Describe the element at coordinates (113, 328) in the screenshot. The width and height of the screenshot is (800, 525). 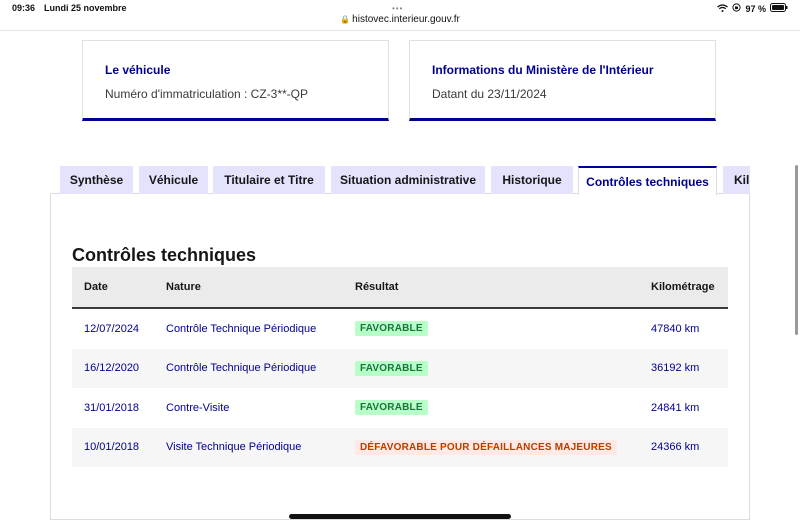
I see `row-date: 12/07/2024` at that location.